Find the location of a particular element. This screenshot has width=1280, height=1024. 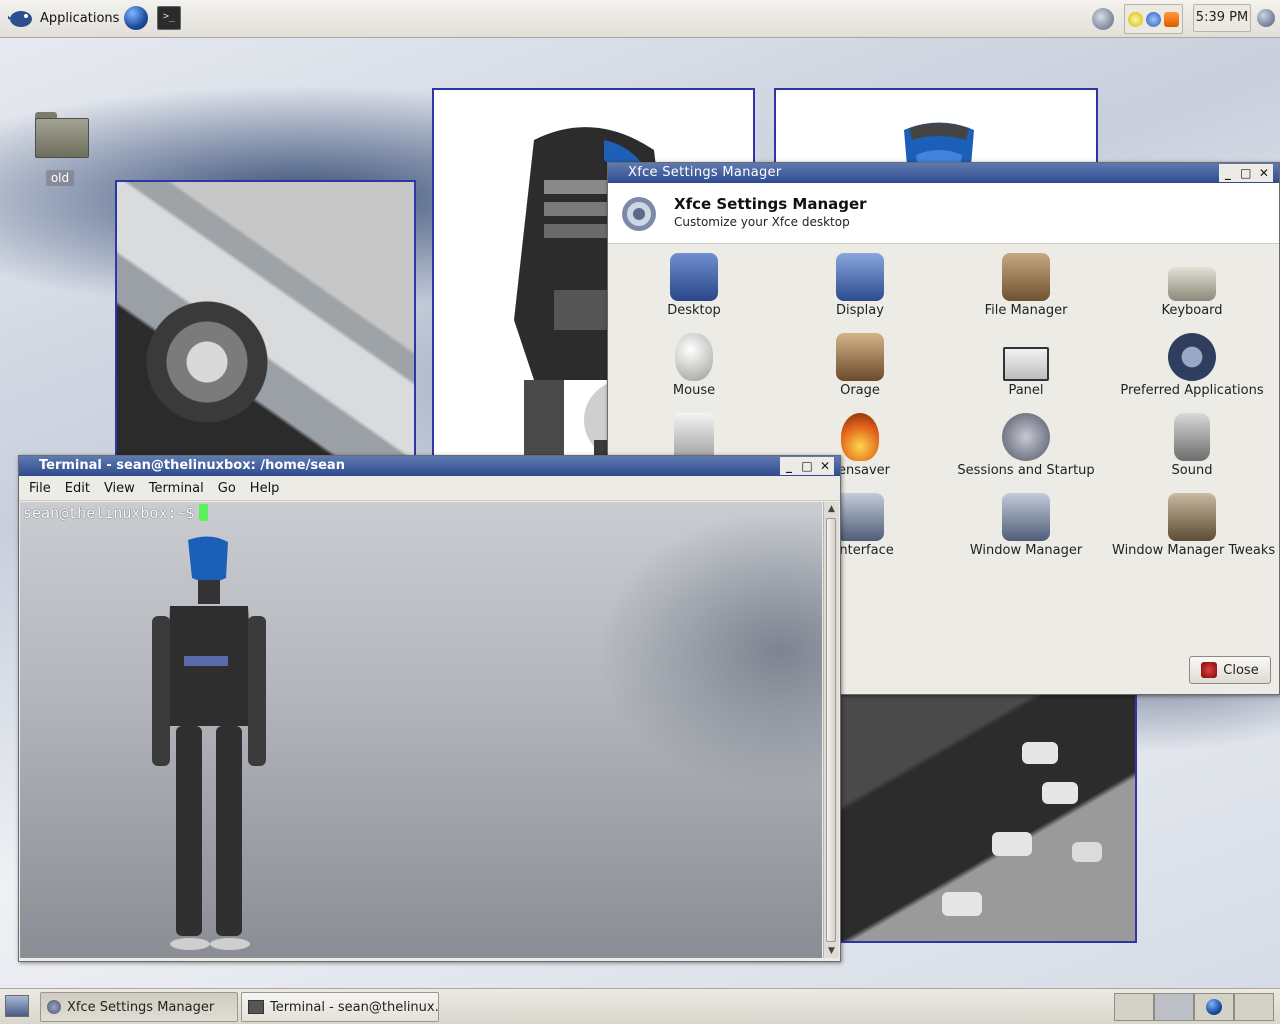

close-button-label: Close is located at coordinates (1241, 670).